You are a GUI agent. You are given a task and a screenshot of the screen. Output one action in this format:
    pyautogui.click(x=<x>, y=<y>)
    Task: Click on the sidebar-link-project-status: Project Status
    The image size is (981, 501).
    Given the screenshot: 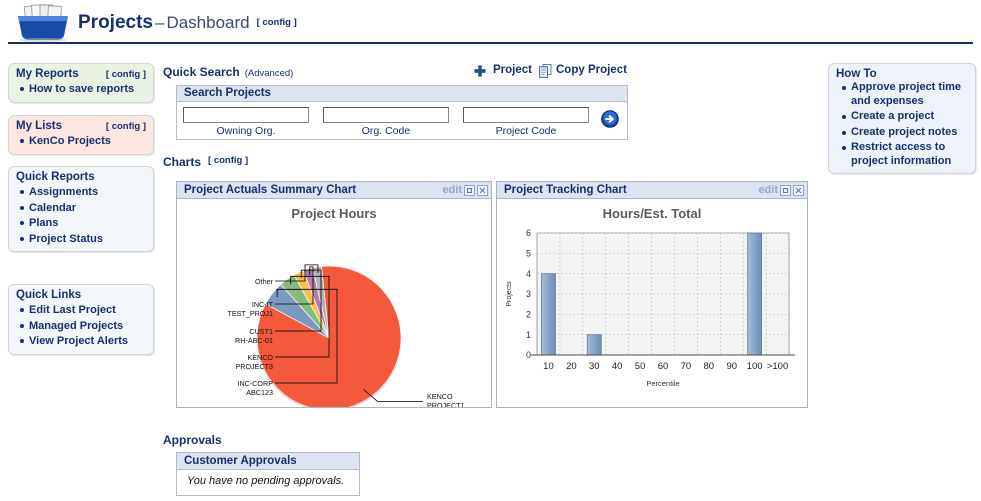 What is the action you would take?
    pyautogui.click(x=66, y=239)
    